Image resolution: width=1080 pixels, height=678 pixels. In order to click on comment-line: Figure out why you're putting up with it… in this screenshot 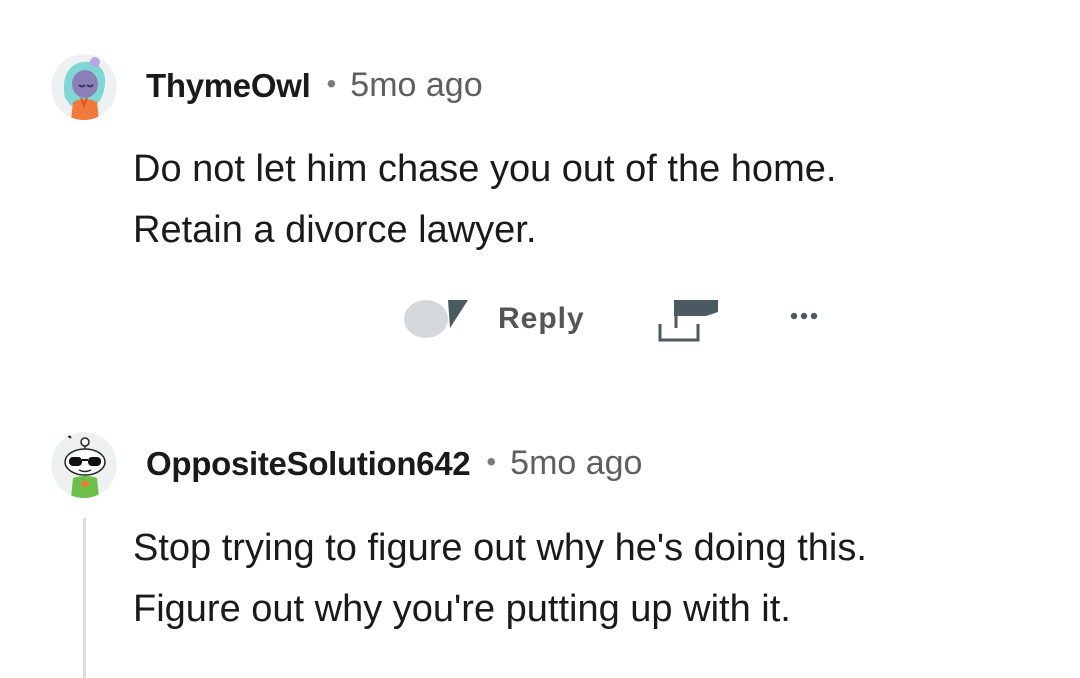, I will do `click(462, 609)`.